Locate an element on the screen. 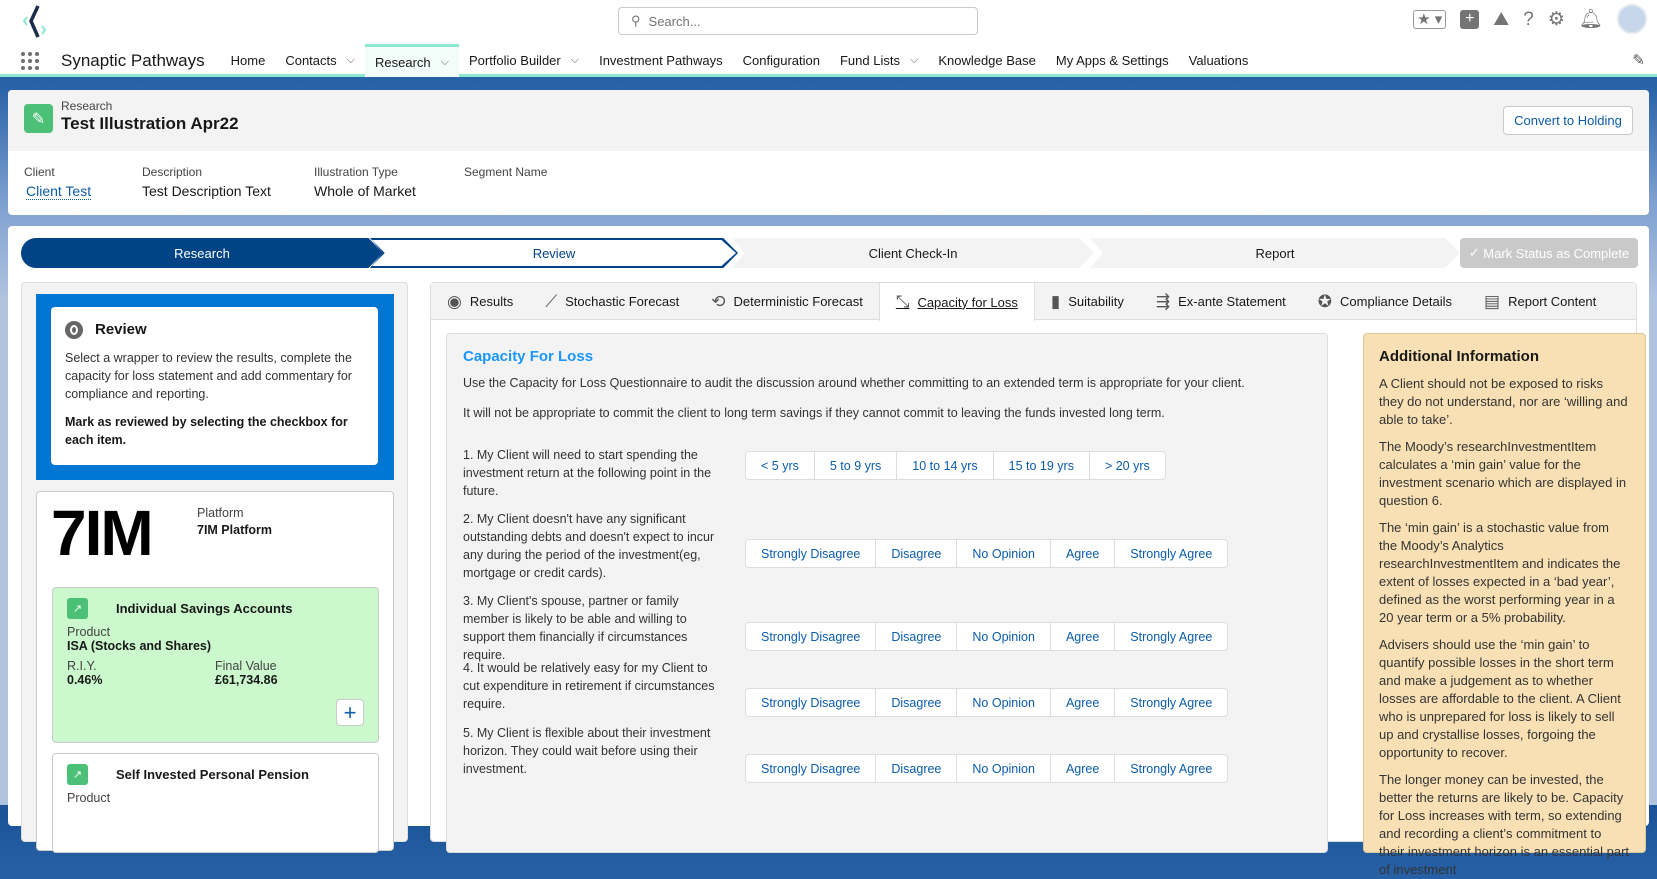 This screenshot has height=879, width=1657. nav-item-investment-pathways: Investment Pathways is located at coordinates (661, 60).